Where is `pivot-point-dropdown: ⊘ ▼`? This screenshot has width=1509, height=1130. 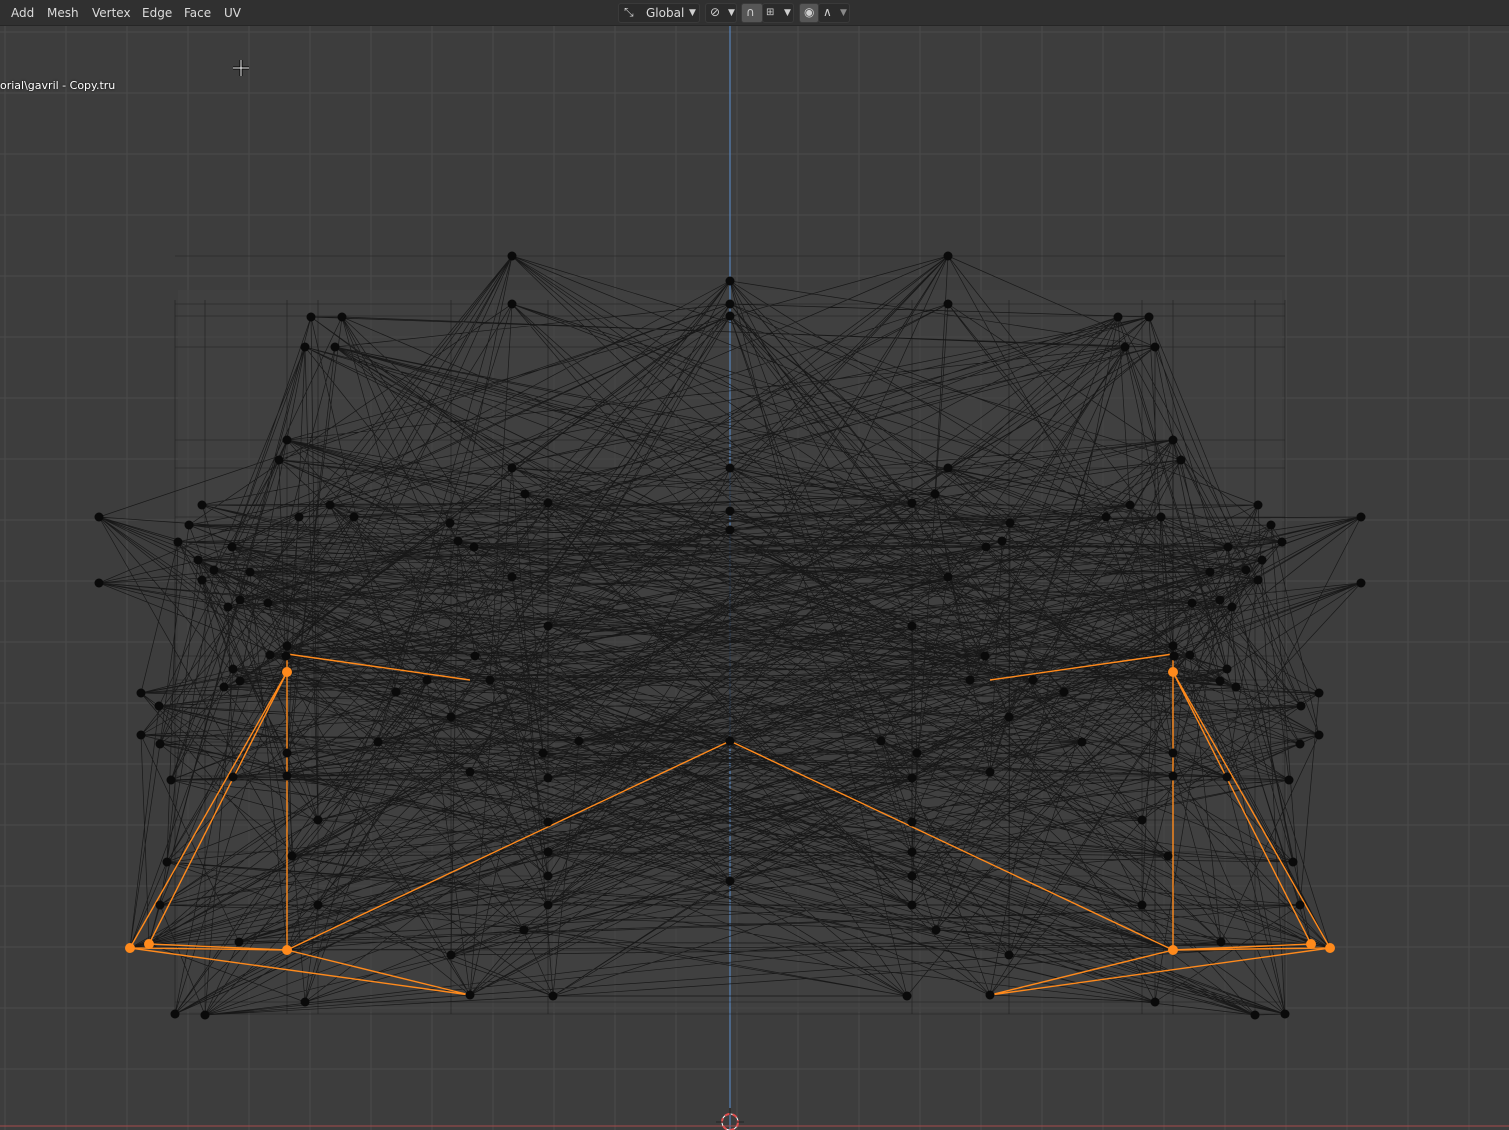 pivot-point-dropdown: ⊘ ▼ is located at coordinates (721, 13).